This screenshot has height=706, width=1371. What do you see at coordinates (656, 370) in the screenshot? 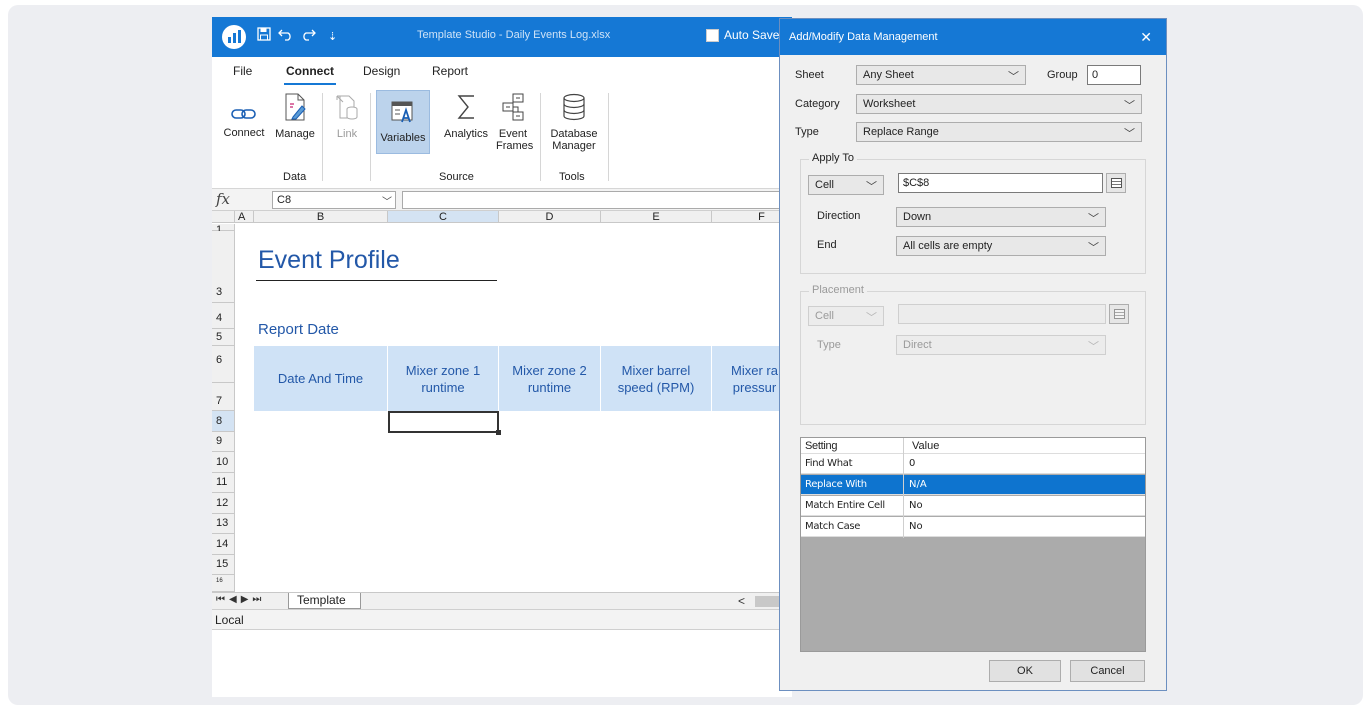
I see `header-text: Mixer barrel` at bounding box center [656, 370].